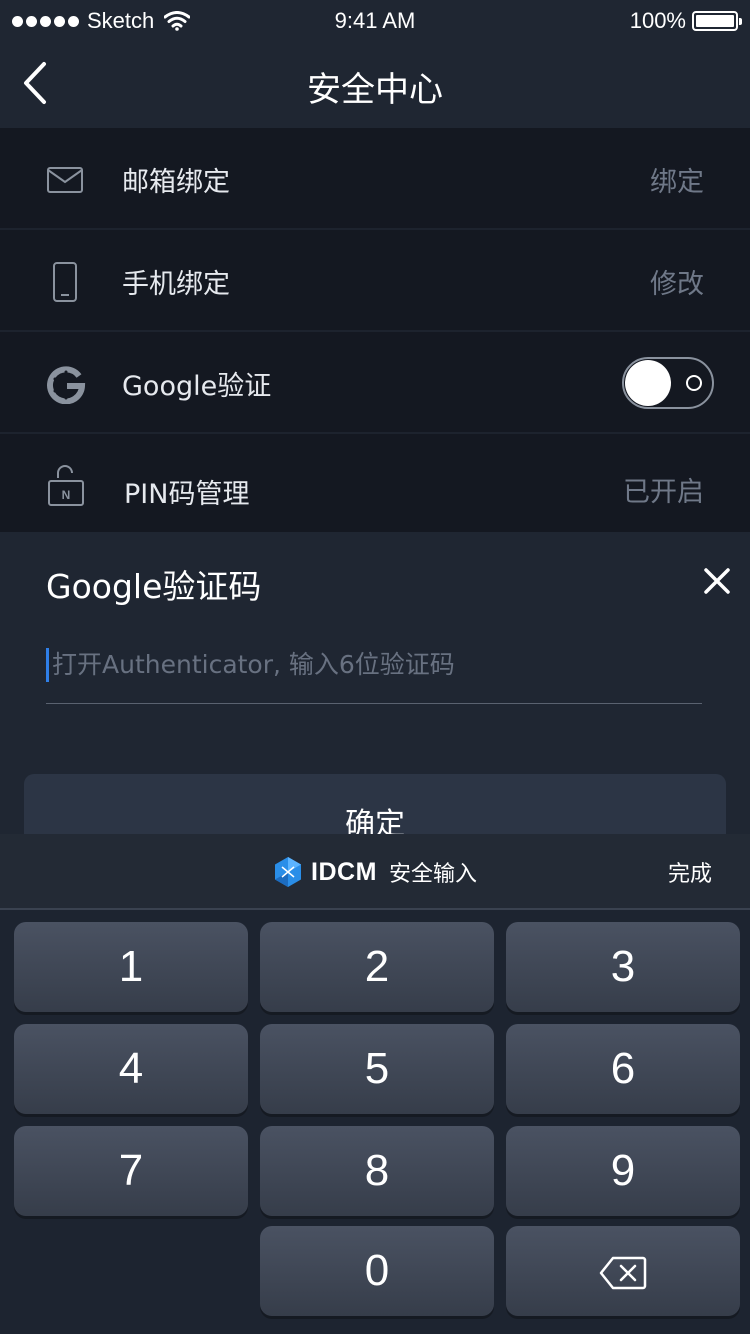 Image resolution: width=750 pixels, height=1334 pixels. Describe the element at coordinates (131, 967) in the screenshot. I see `key-1: 1` at that location.